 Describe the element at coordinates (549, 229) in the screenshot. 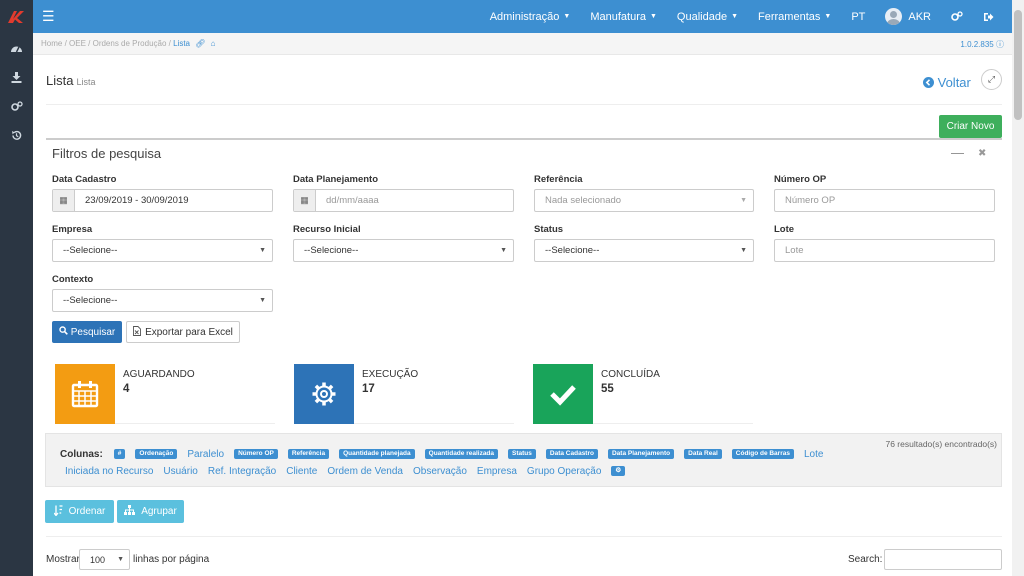

I see `status-label: Status` at that location.